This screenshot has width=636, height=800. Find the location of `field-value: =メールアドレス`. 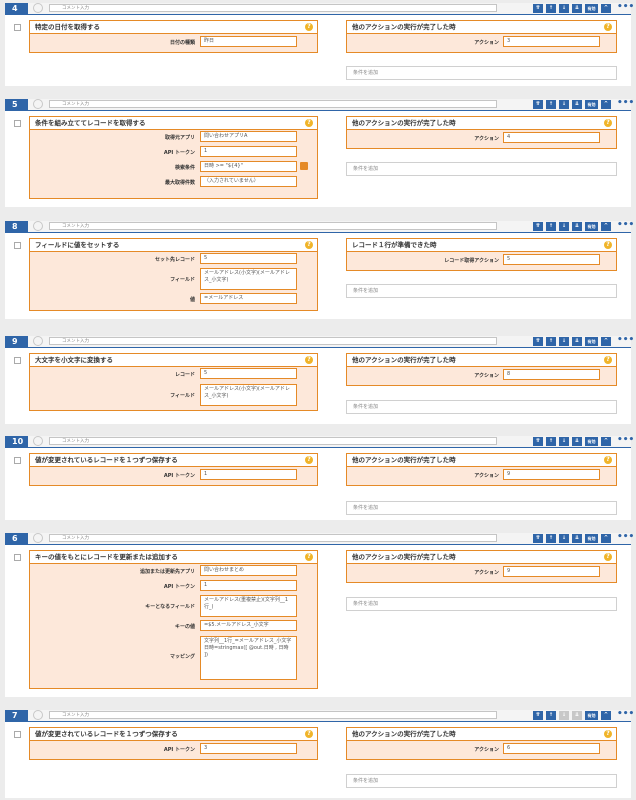

field-value: =メールアドレス is located at coordinates (248, 298).